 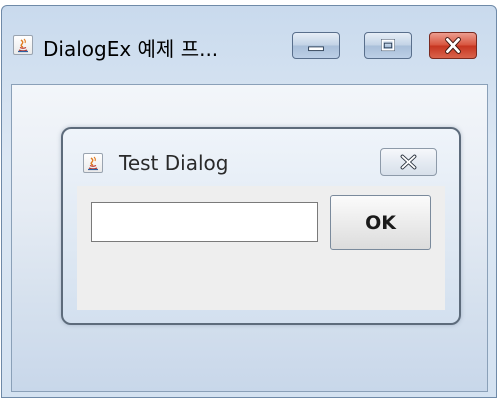 I want to click on ok-button: OK, so click(x=380, y=222).